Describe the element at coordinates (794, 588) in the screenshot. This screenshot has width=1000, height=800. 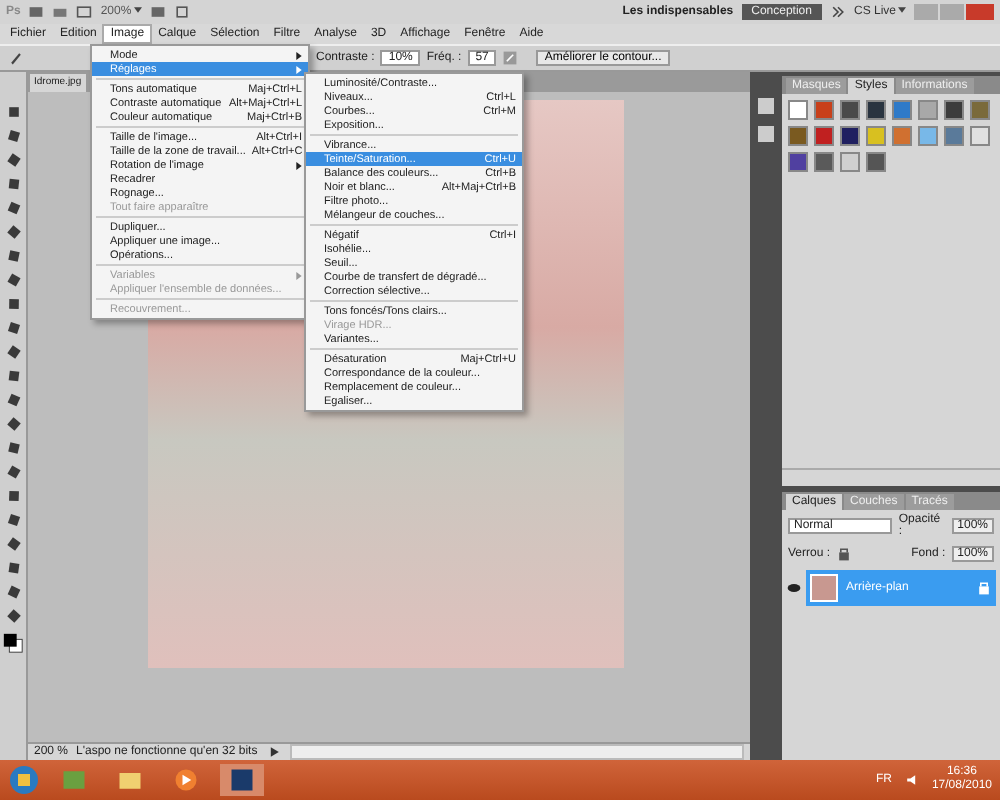
I see `eye-icon` at that location.